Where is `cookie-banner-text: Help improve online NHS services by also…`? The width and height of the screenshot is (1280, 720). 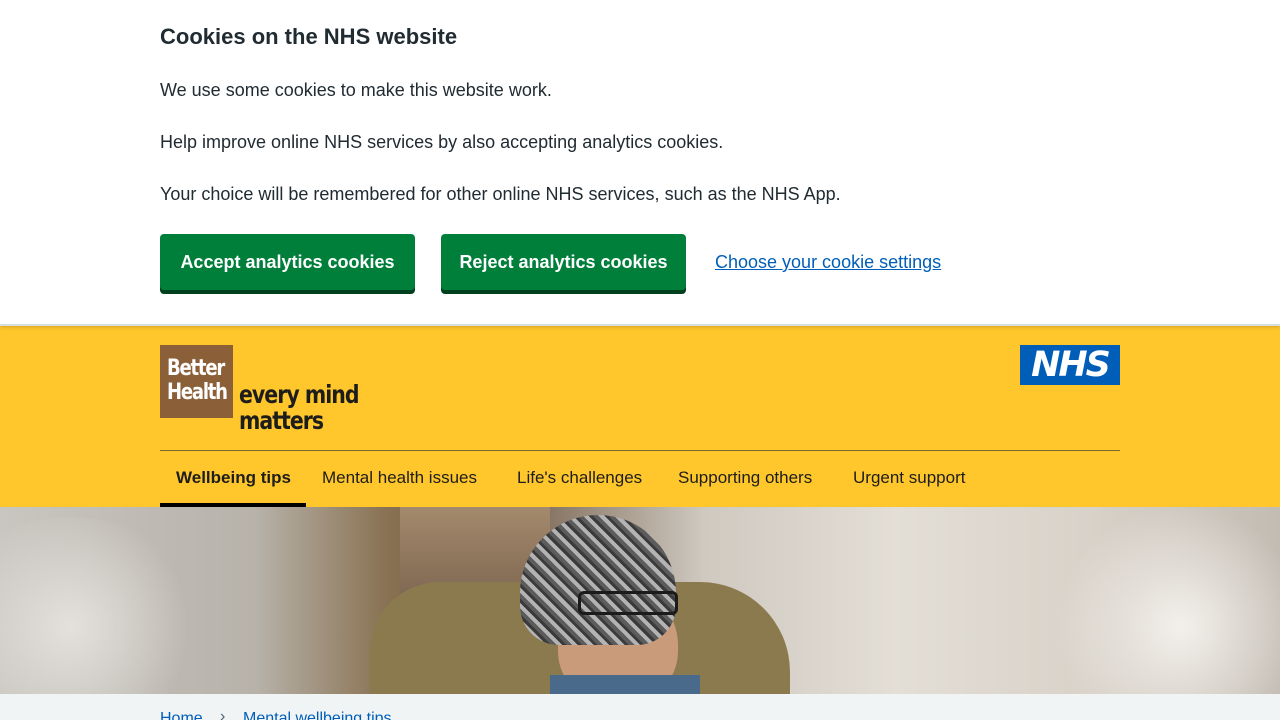 cookie-banner-text: Help improve online NHS services by also… is located at coordinates (442, 142).